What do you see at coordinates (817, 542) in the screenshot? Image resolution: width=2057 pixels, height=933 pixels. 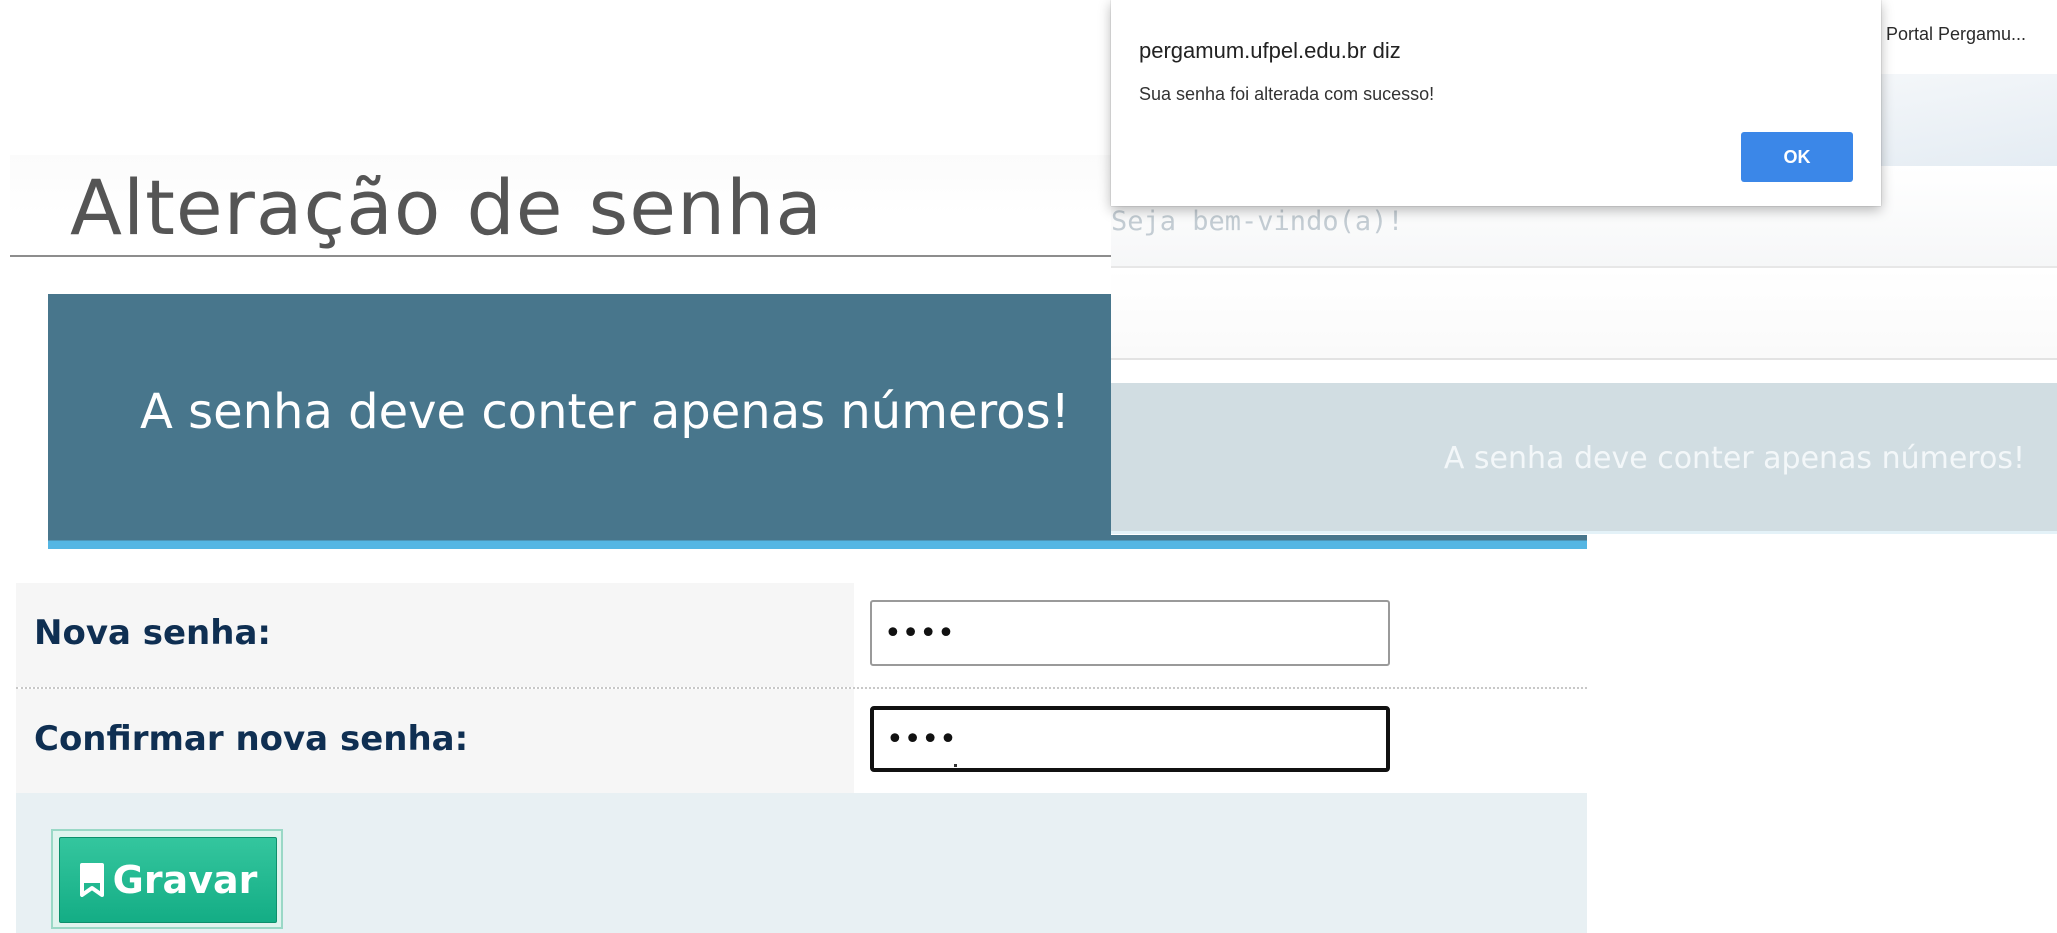 I see `alert-banner-underline` at bounding box center [817, 542].